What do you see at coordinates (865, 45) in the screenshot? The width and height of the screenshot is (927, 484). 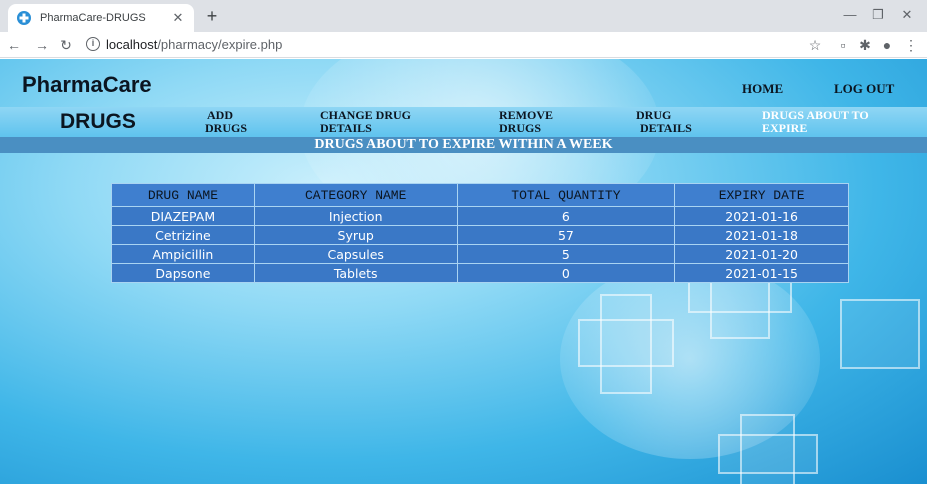 I see `extensions-icon: ✱` at bounding box center [865, 45].